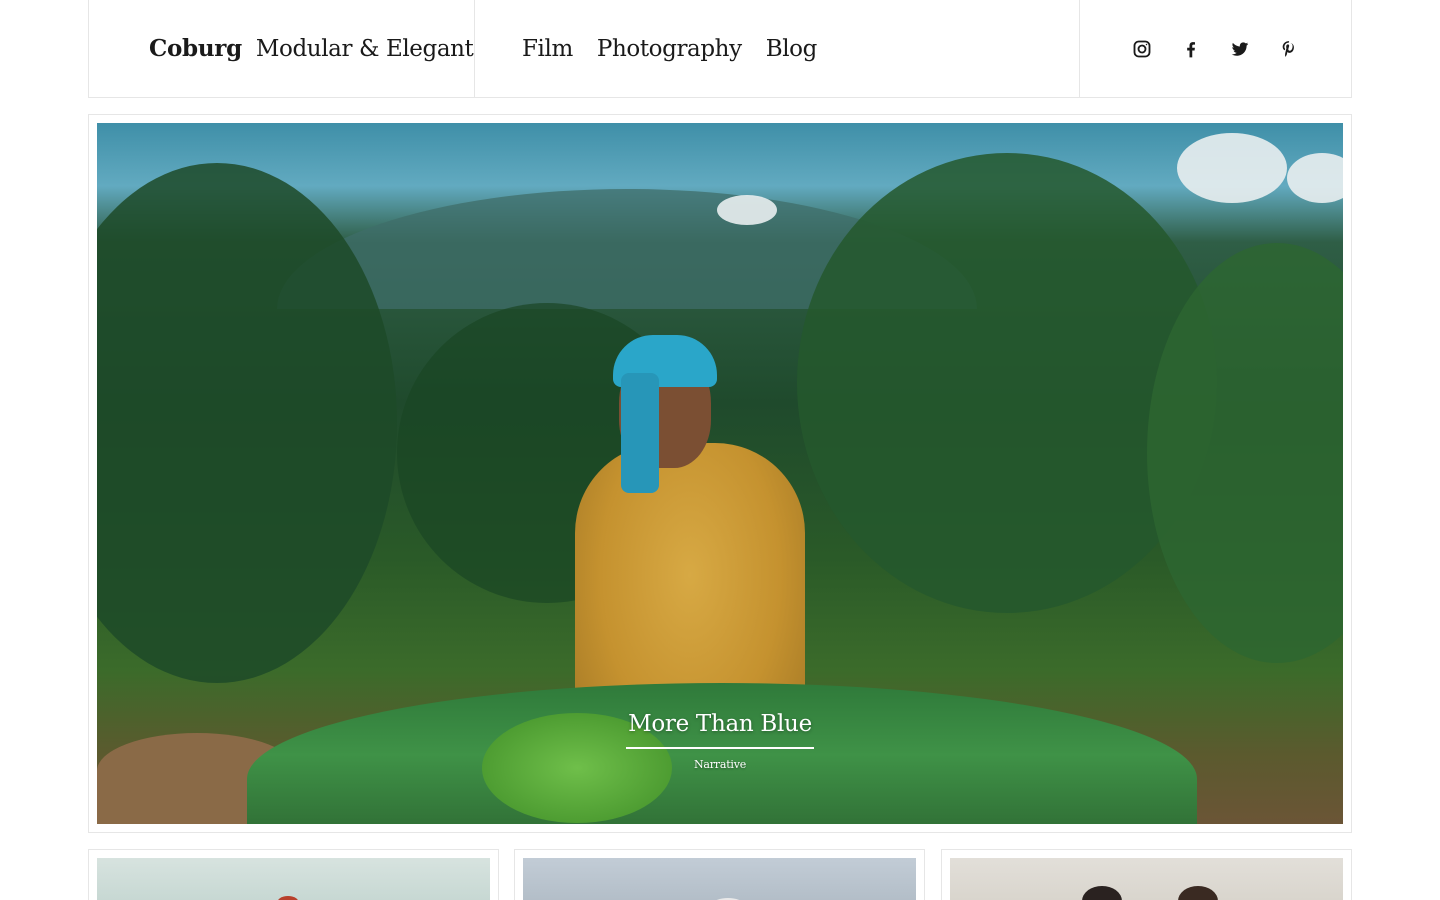 The image size is (1440, 900). I want to click on featured-project-category: Narrative, so click(720, 764).